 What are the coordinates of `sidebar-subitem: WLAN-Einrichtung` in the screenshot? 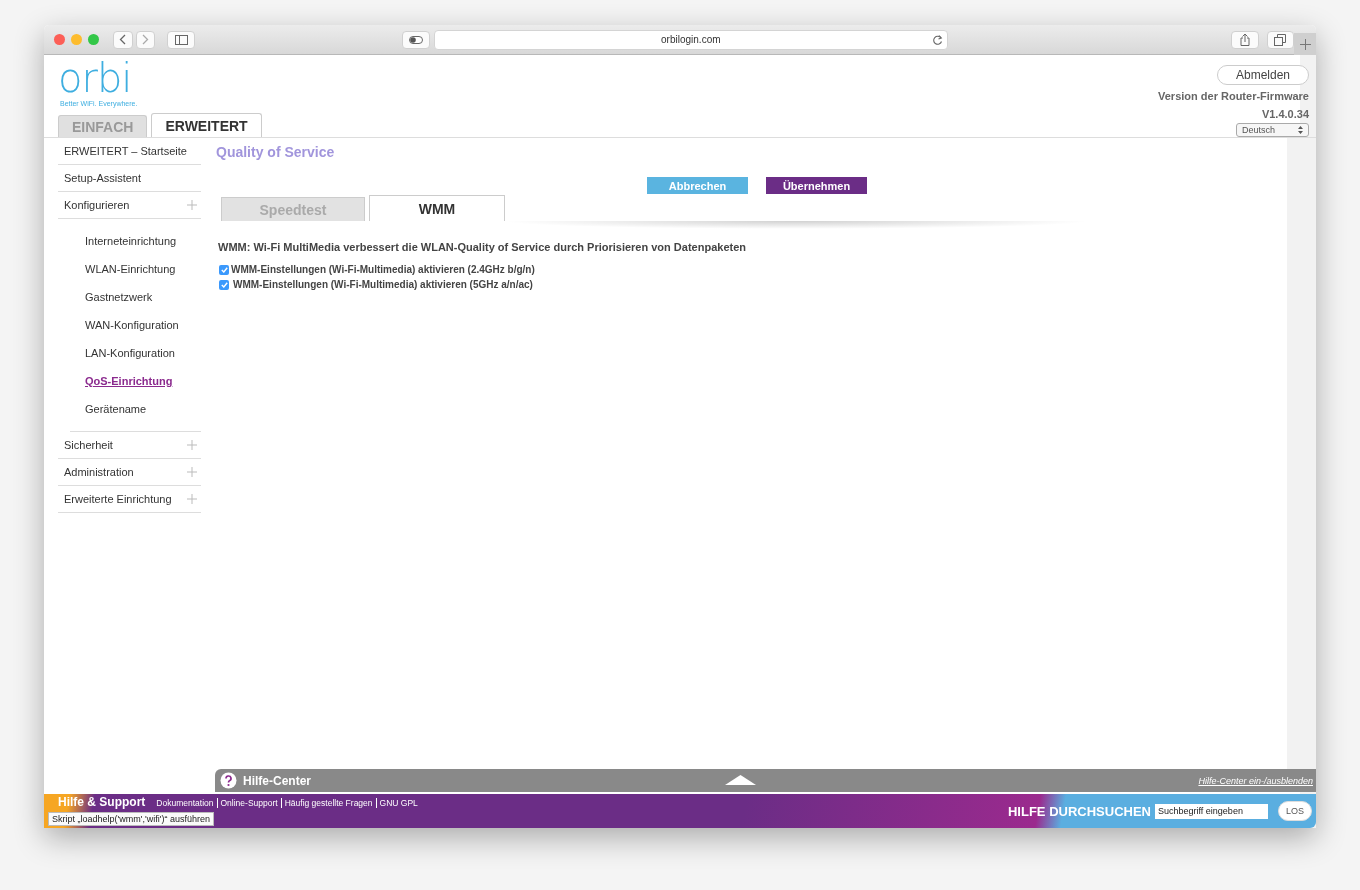 It's located at (123, 269).